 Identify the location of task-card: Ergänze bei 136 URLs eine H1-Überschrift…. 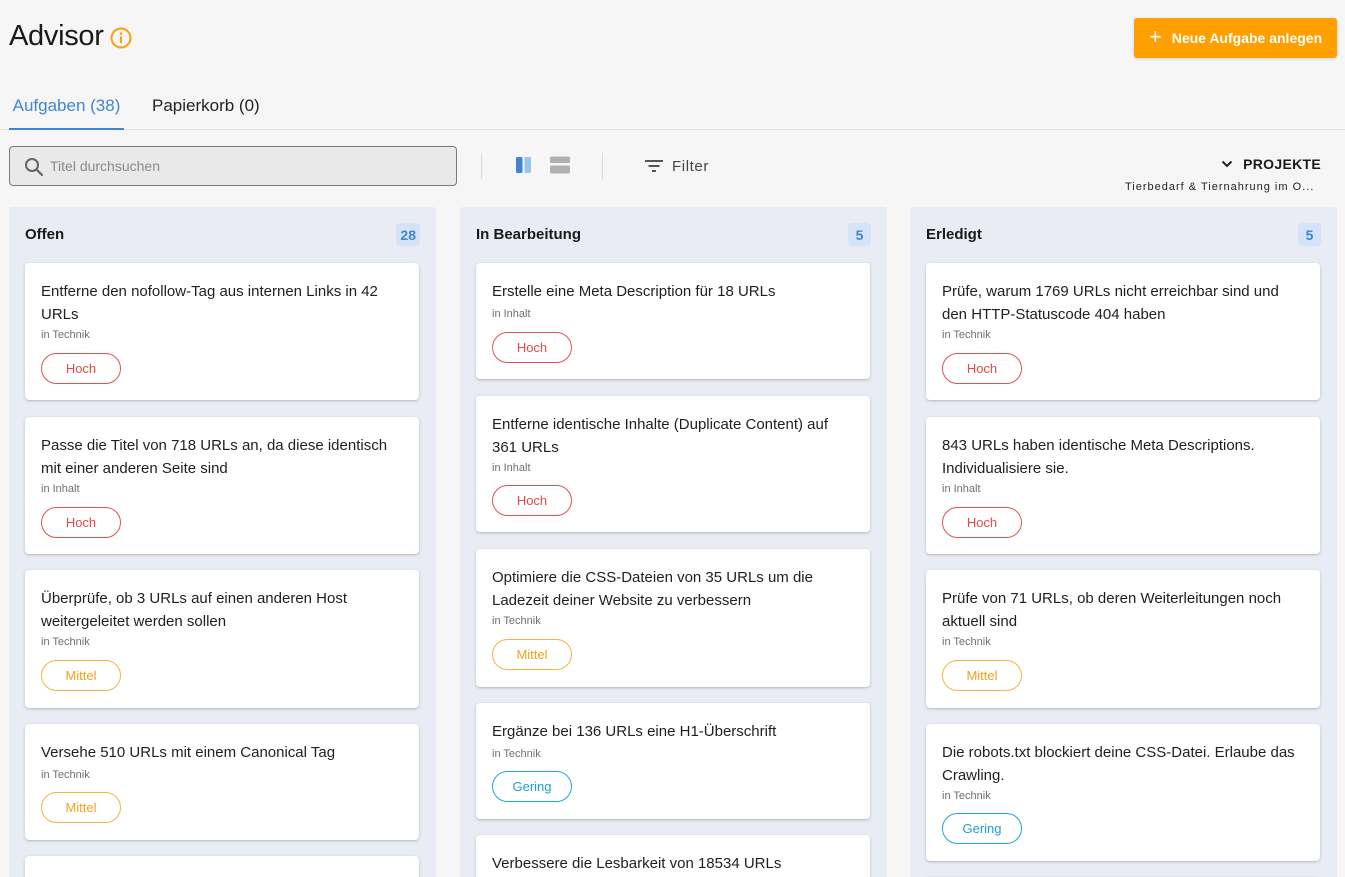
(673, 761).